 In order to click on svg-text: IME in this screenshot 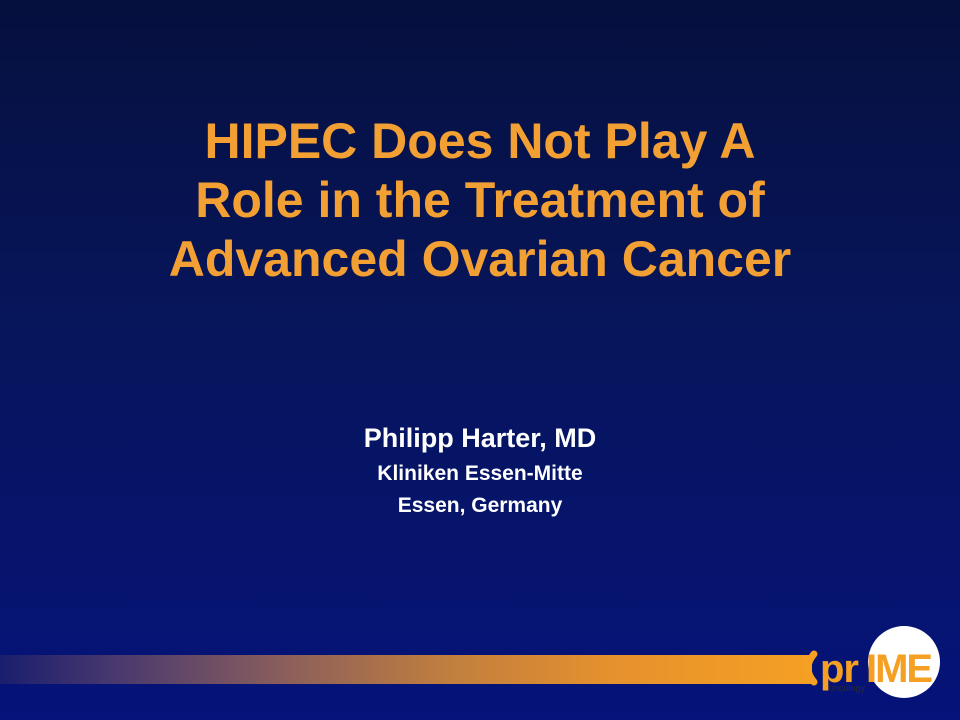, I will do `click(899, 669)`.